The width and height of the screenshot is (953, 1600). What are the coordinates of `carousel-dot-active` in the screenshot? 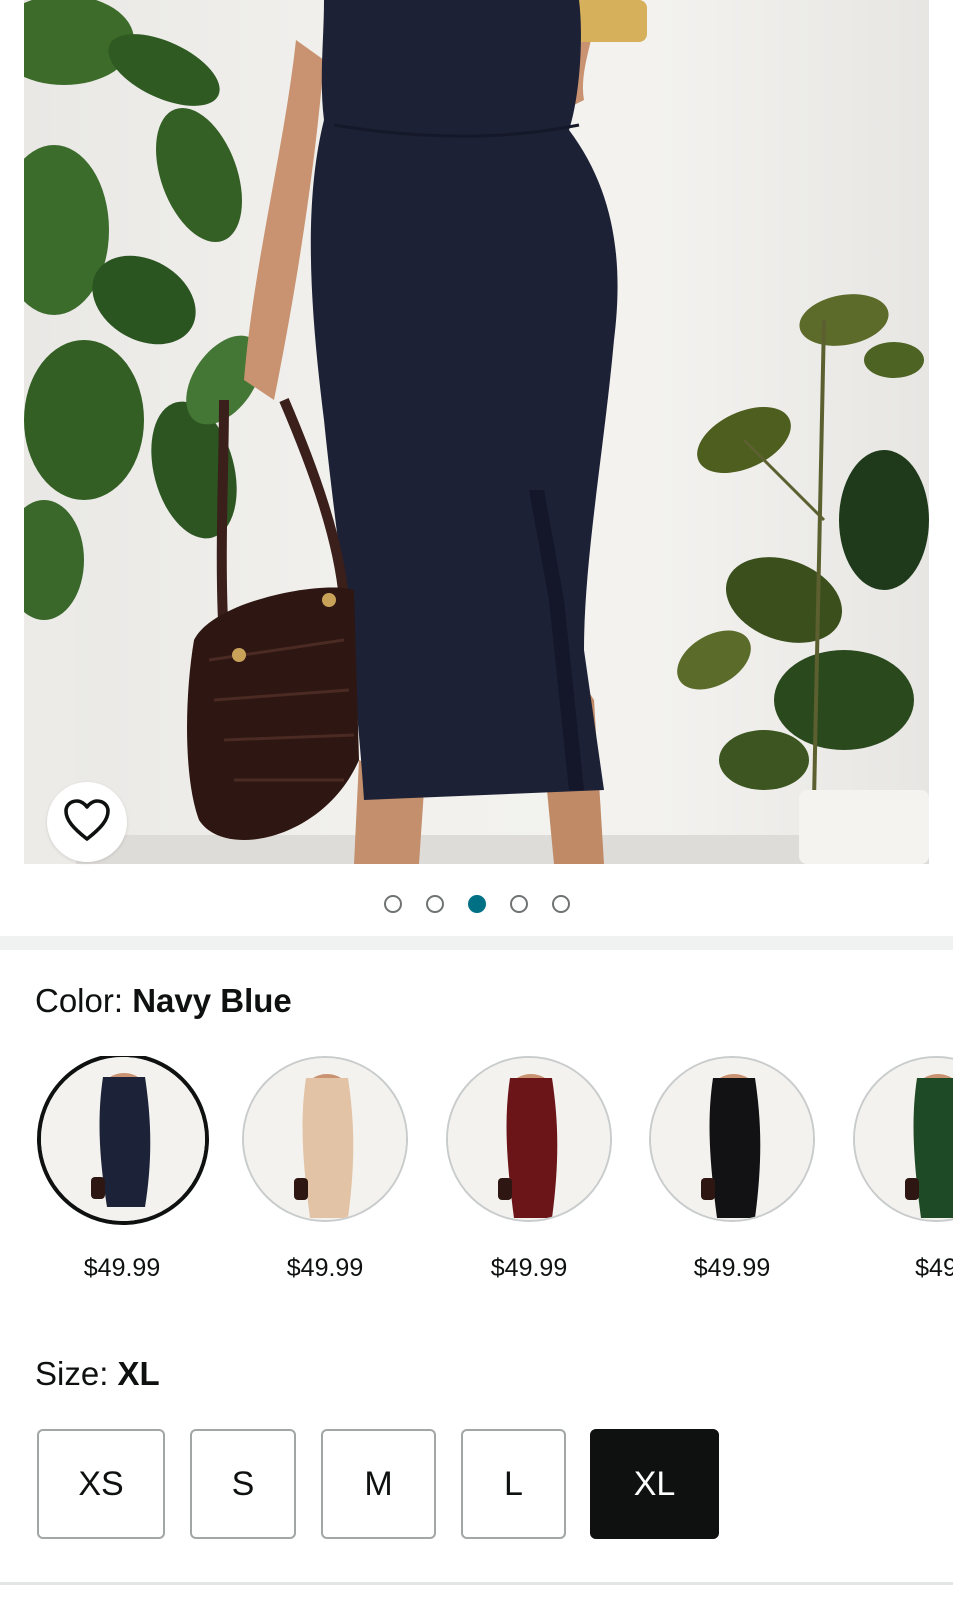 It's located at (476, 904).